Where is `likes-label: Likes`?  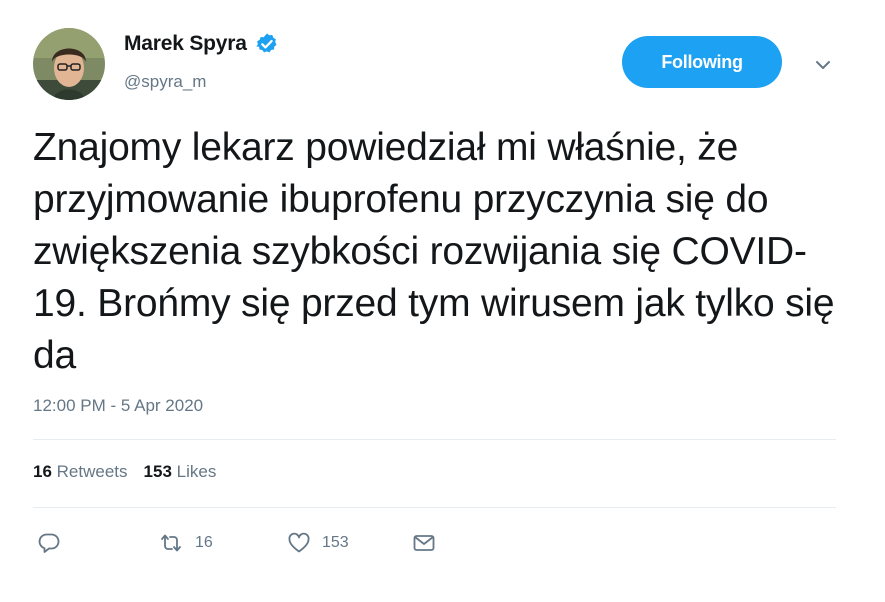 likes-label: Likes is located at coordinates (196, 471).